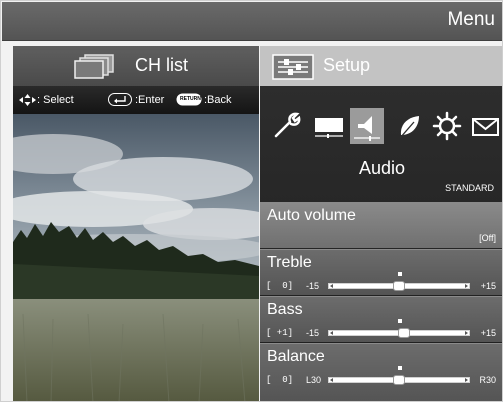 This screenshot has height=402, width=503. What do you see at coordinates (287, 126) in the screenshot?
I see `wrench-icon` at bounding box center [287, 126].